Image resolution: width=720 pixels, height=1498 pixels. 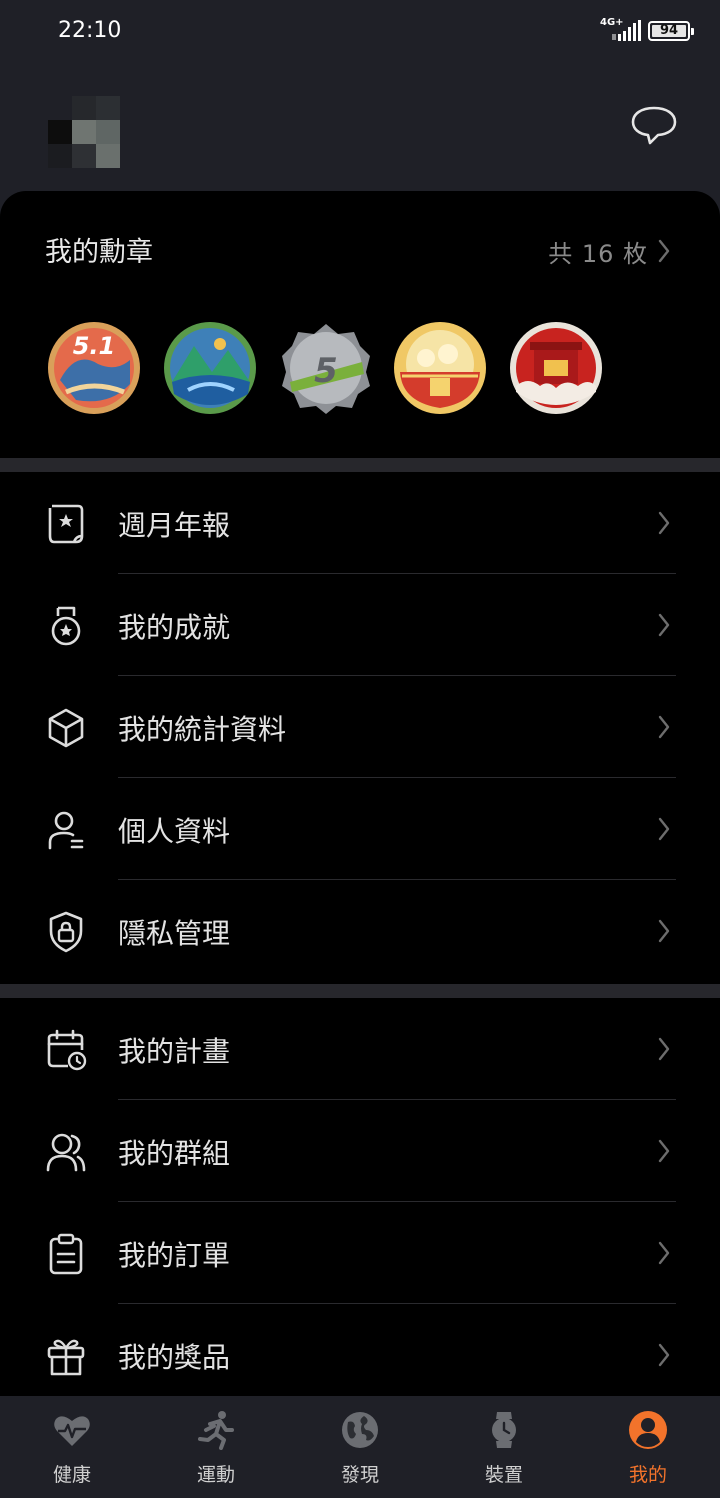 I want to click on running-icon, so click(x=216, y=1430).